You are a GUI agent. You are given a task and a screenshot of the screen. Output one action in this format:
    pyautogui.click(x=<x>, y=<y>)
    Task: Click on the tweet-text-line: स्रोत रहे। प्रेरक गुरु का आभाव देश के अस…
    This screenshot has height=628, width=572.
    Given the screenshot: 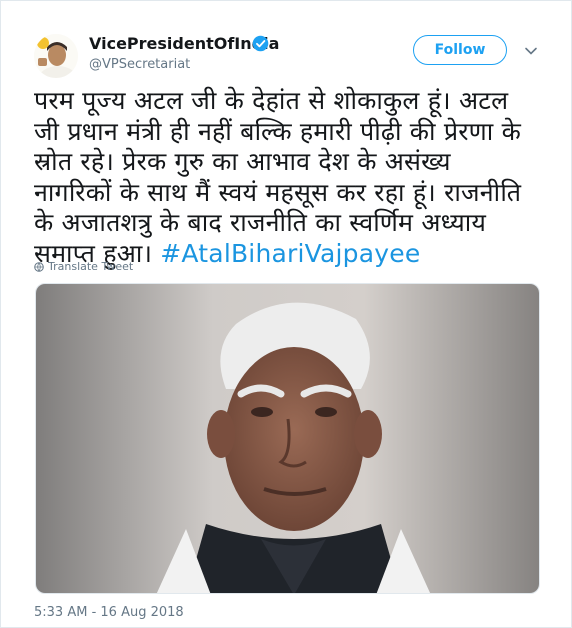 What is the action you would take?
    pyautogui.click(x=242, y=161)
    